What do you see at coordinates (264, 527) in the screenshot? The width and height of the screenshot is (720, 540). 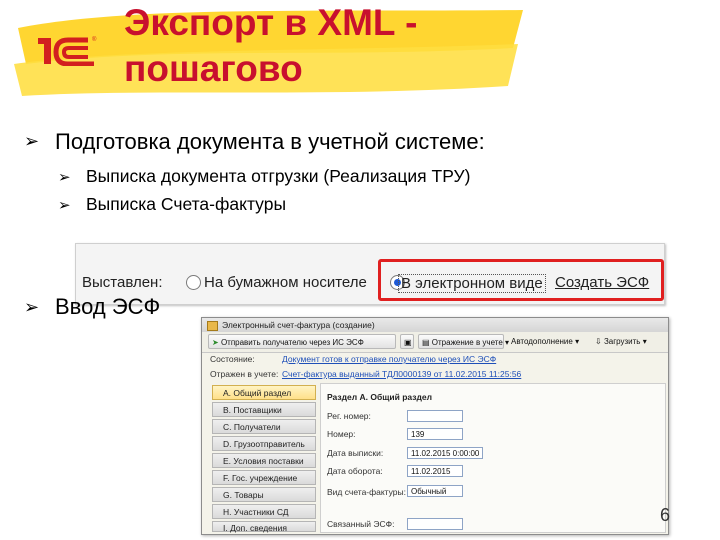 I see `section-i-tab: I. Доп. сведения` at bounding box center [264, 527].